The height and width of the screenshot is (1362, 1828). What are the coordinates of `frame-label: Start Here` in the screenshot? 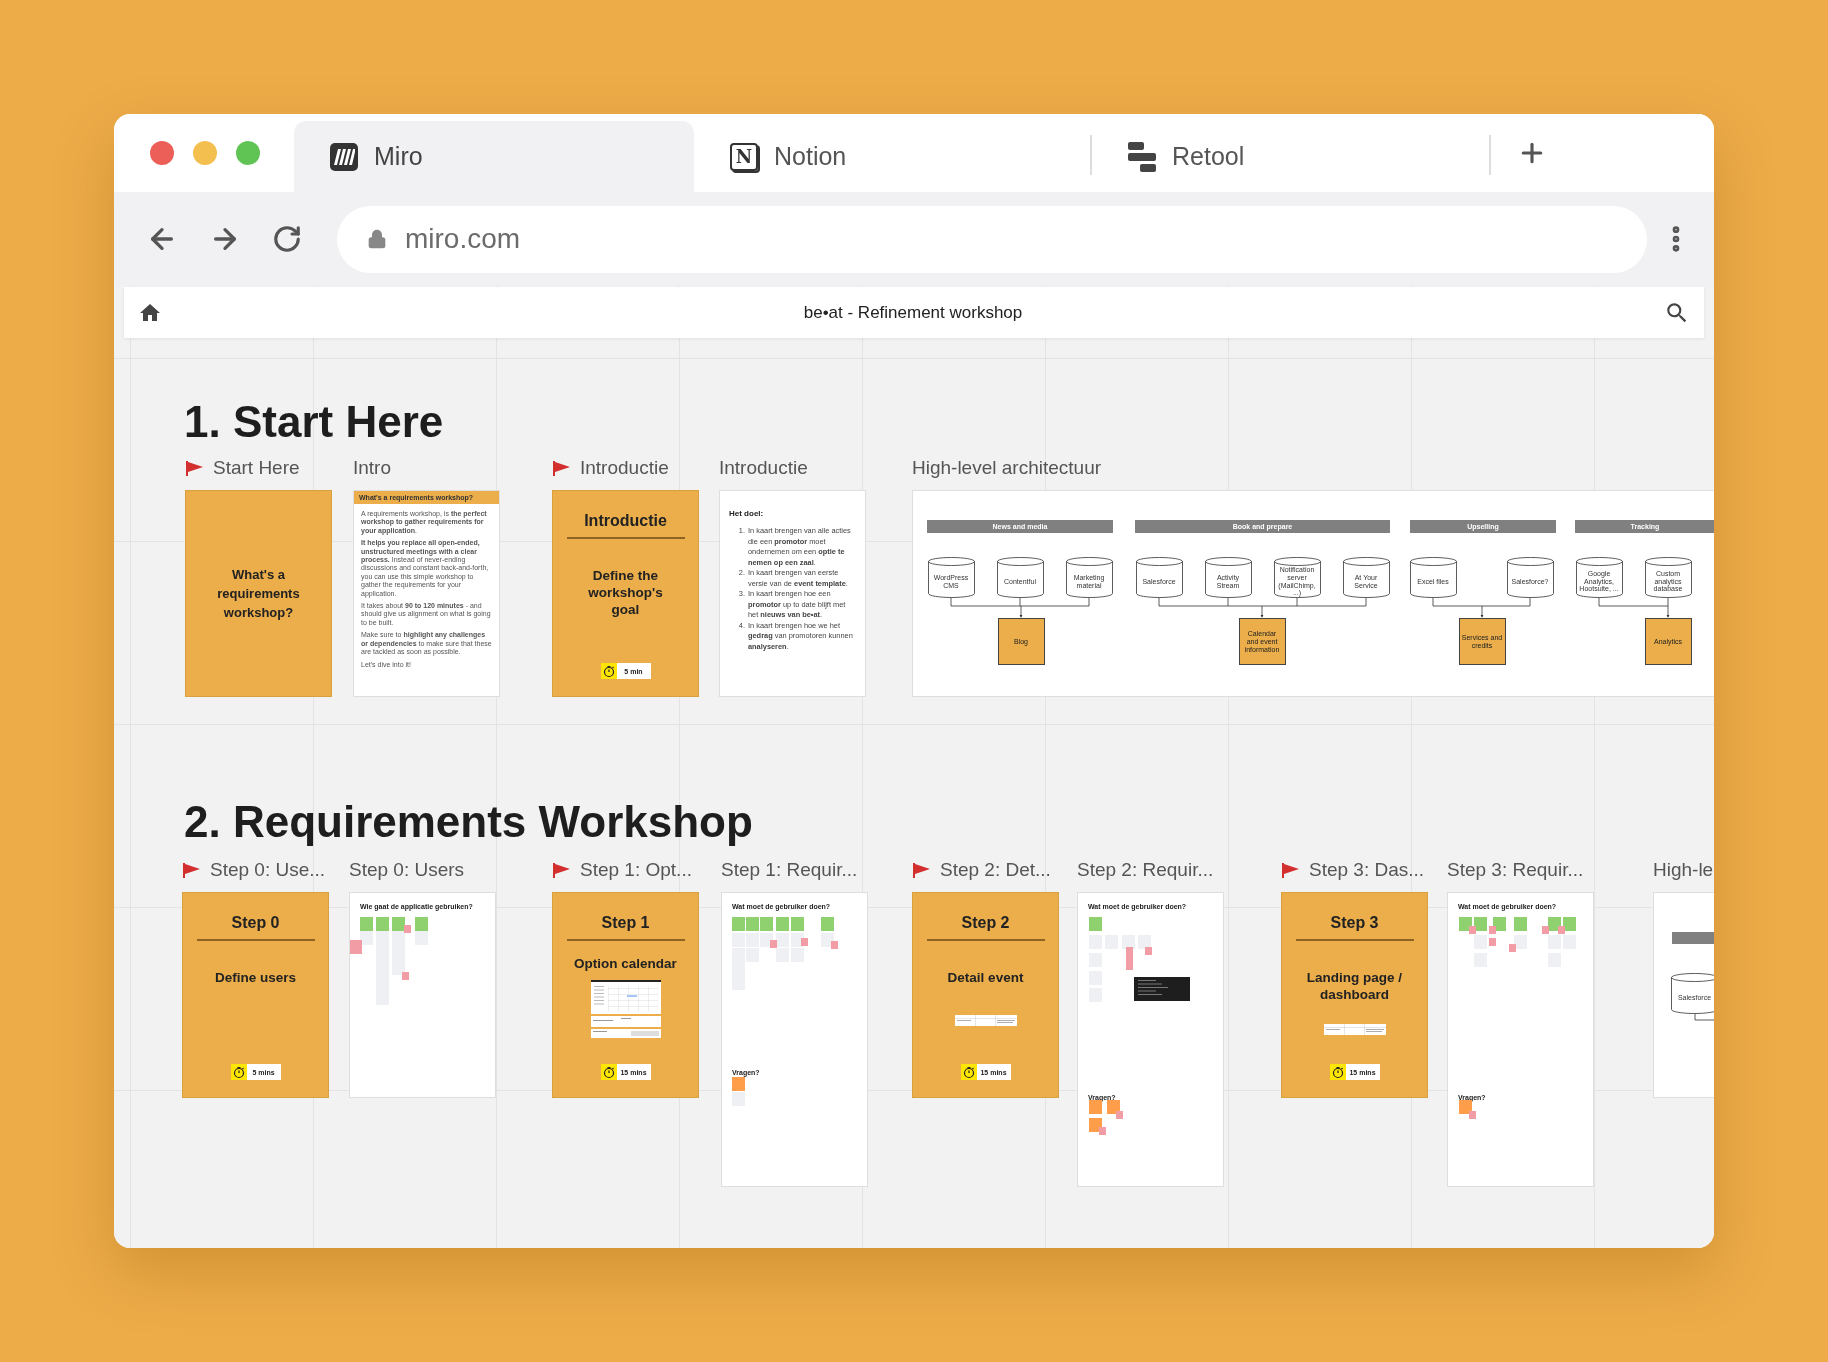 It's located at (256, 468).